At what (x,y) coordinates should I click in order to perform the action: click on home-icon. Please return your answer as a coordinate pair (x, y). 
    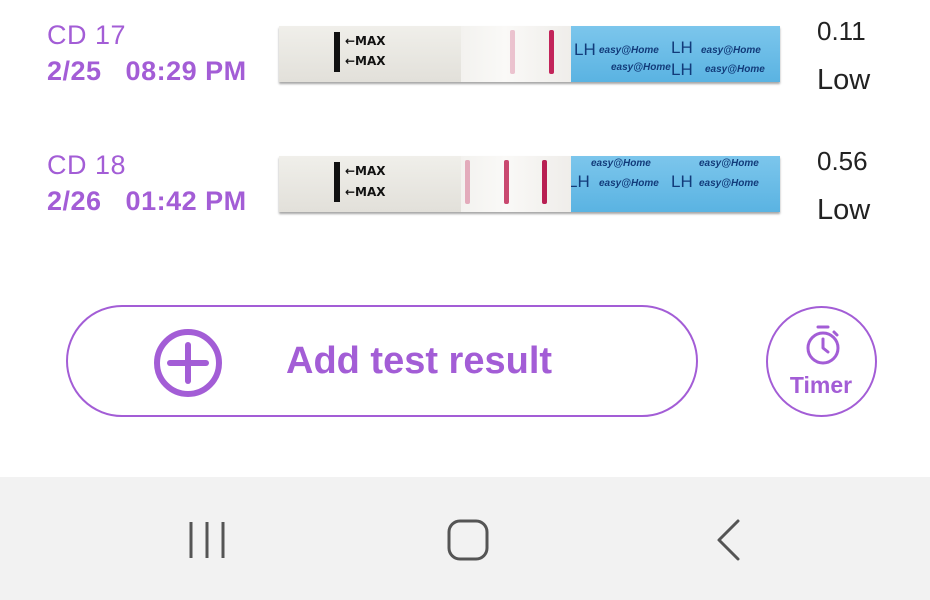
    Looking at the image, I should click on (468, 540).